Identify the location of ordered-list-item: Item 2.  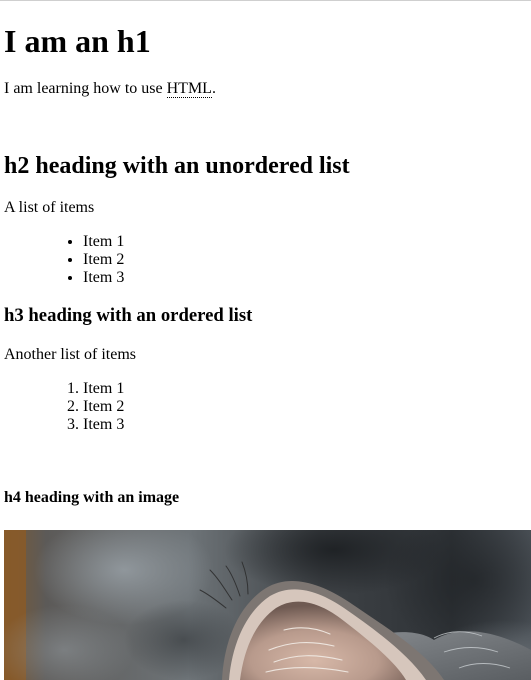
(103, 407).